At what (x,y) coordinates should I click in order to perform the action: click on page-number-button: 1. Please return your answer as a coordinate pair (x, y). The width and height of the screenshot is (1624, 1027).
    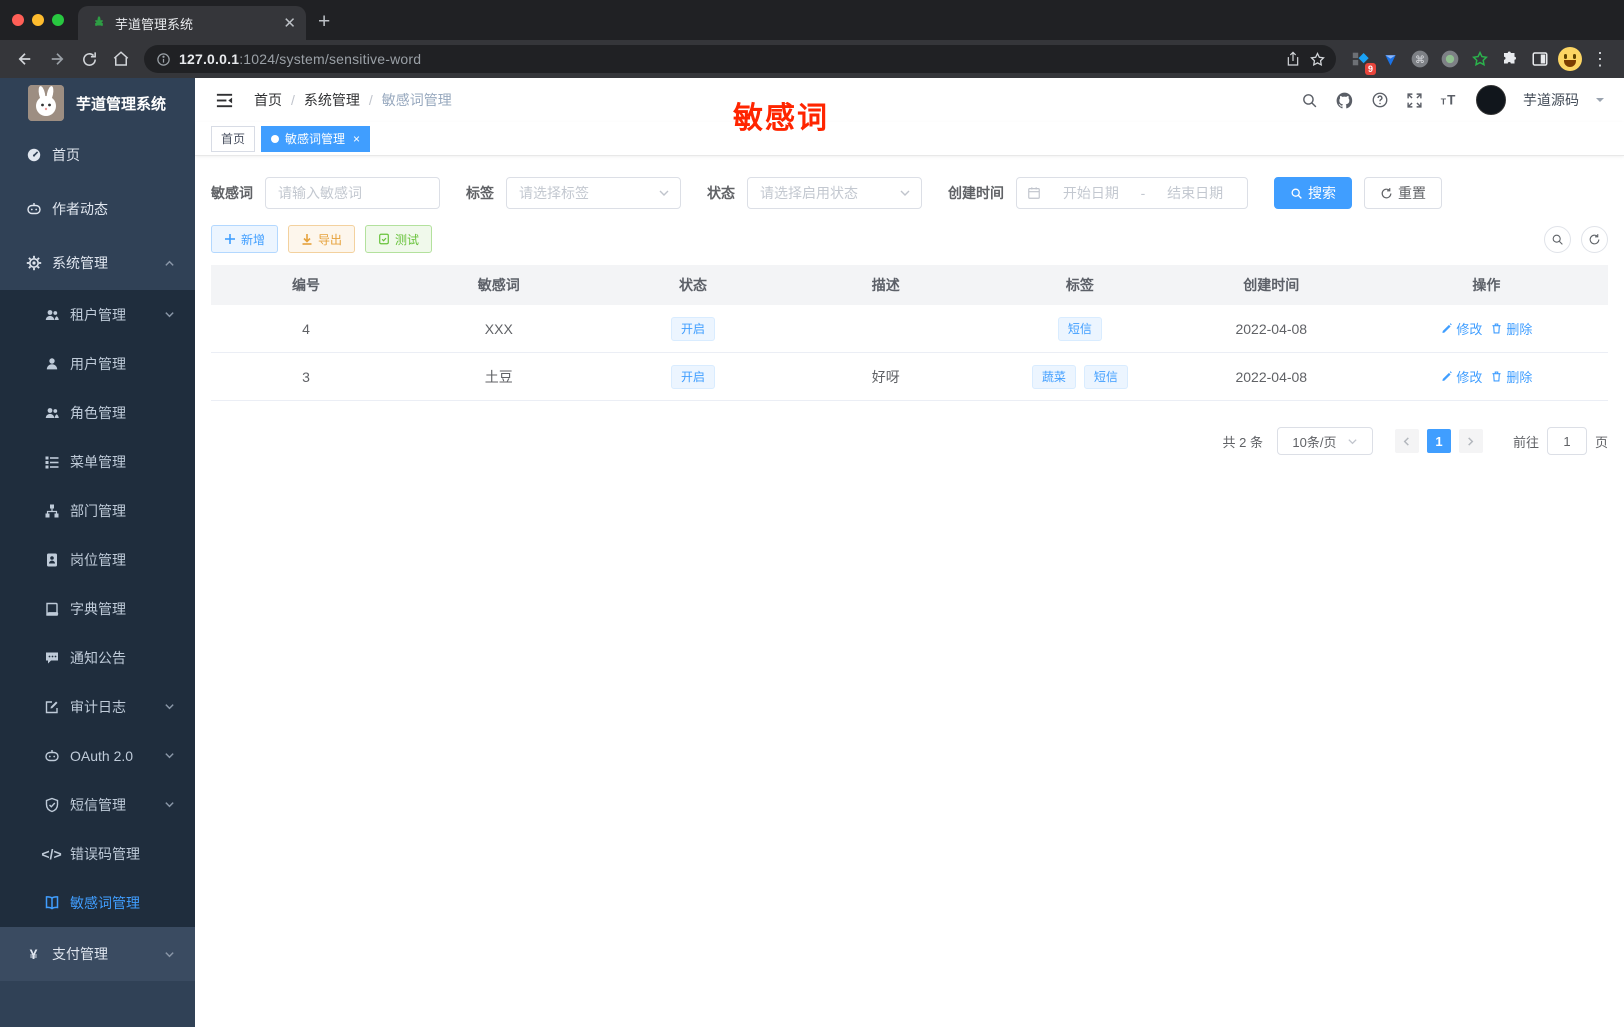
    Looking at the image, I should click on (1438, 441).